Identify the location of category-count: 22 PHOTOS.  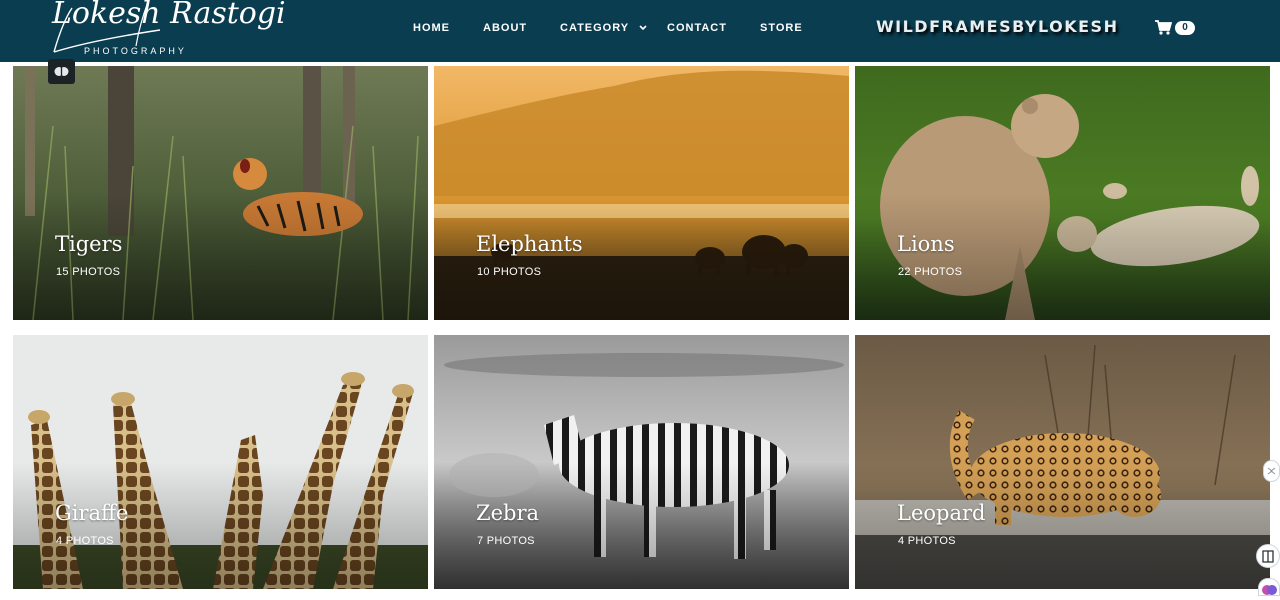
(930, 272).